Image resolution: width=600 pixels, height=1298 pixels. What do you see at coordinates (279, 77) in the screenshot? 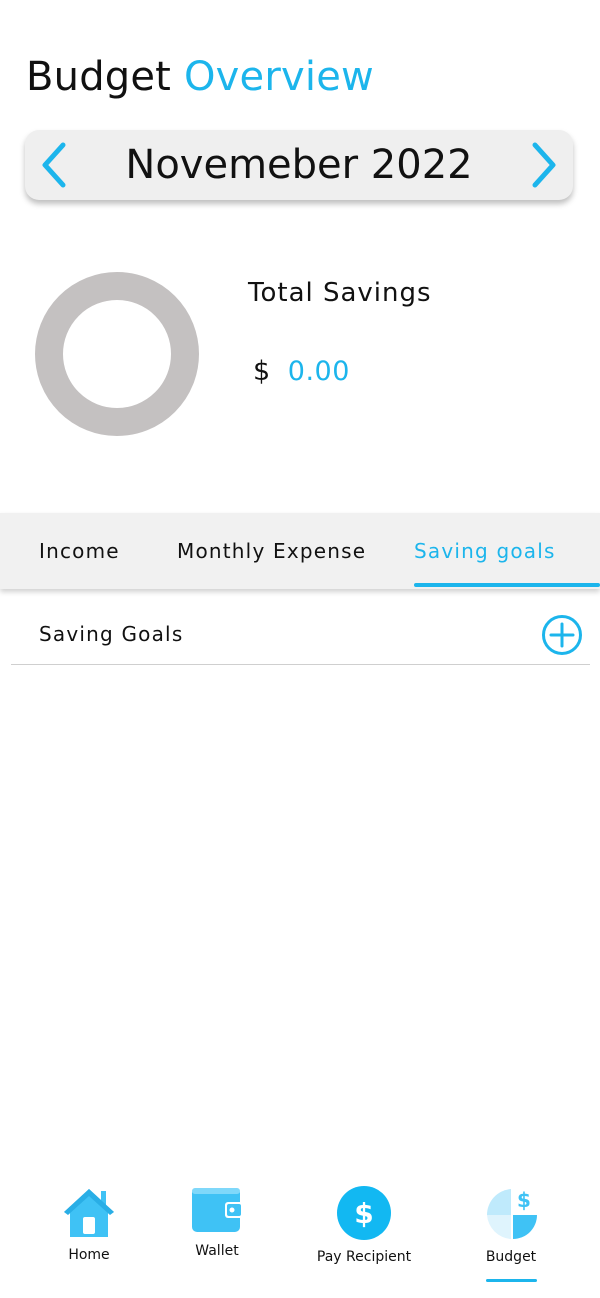
I see `title-part-overview: Overview` at bounding box center [279, 77].